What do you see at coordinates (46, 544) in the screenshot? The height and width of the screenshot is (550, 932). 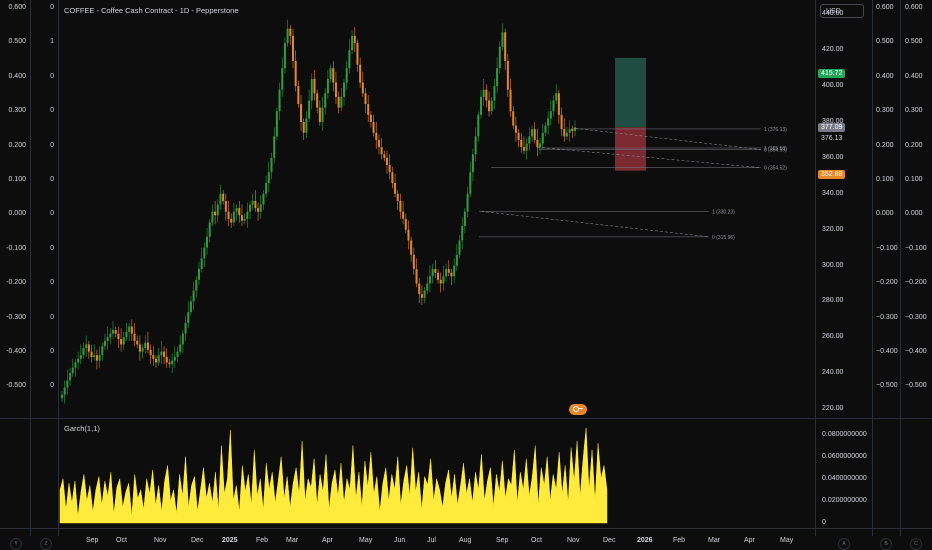 I see `corner-button-z: Z` at bounding box center [46, 544].